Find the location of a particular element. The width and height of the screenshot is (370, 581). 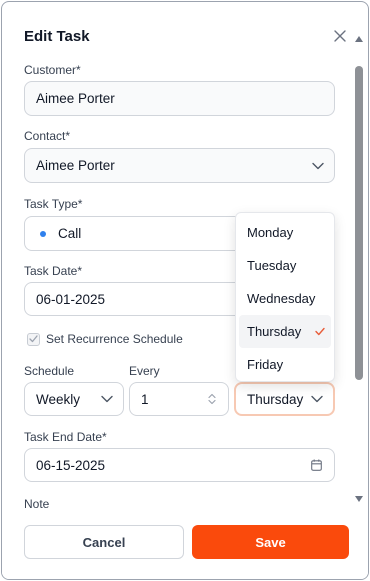

contact-label: Contact* is located at coordinates (47, 136).